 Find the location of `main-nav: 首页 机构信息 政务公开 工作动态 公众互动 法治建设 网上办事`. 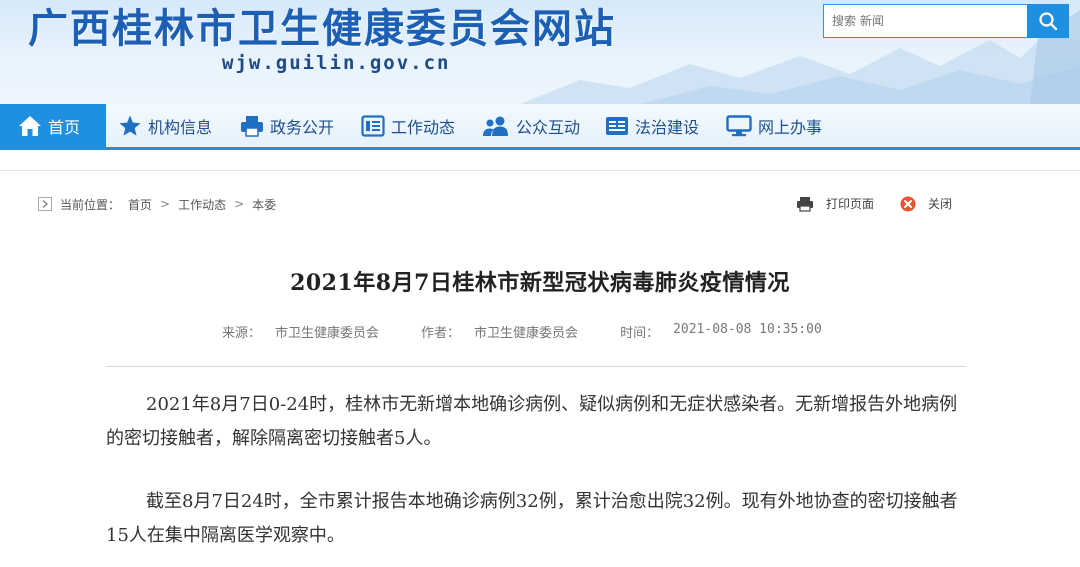

main-nav: 首页 机构信息 政务公开 工作动态 公众互动 法治建设 网上办事 is located at coordinates (540, 127).